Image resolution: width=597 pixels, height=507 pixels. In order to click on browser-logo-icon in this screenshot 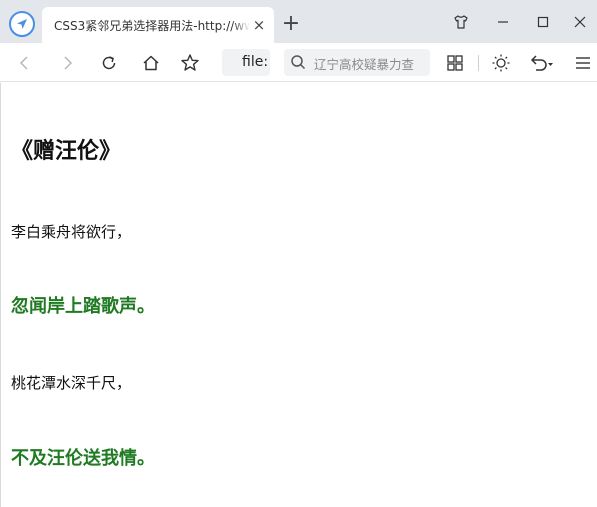, I will do `click(22, 24)`.